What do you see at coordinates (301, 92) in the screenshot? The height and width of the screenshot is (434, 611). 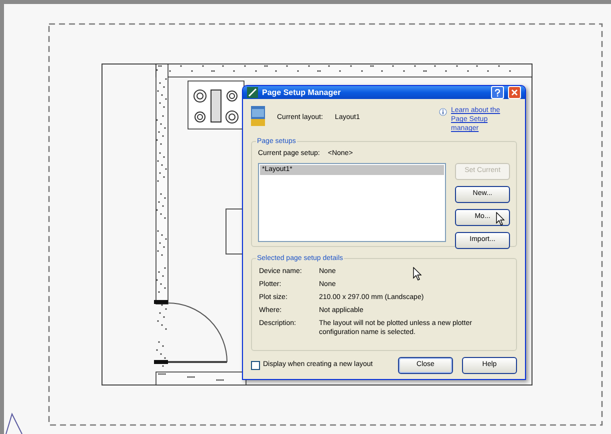 I see `window-title: Page Setup Manager` at bounding box center [301, 92].